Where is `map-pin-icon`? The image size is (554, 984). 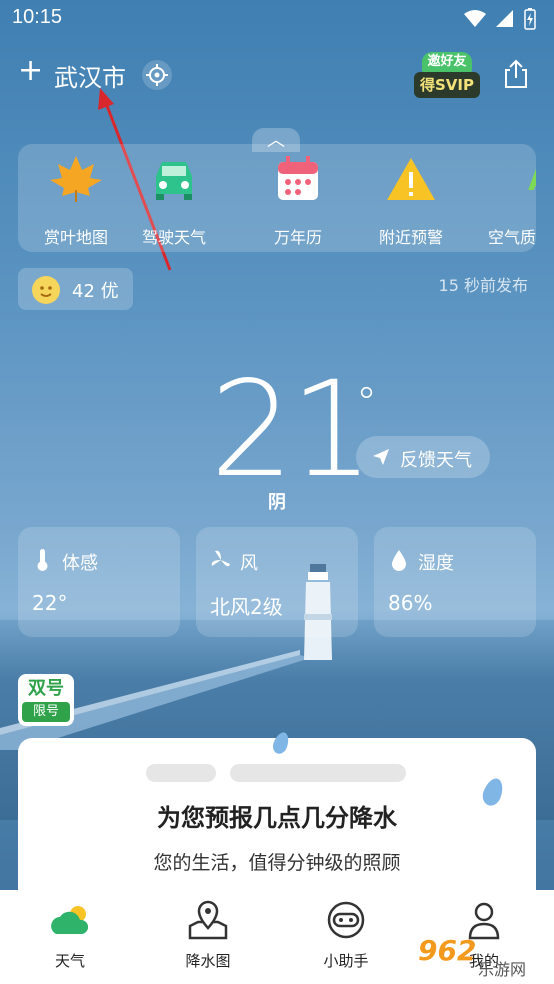
map-pin-icon is located at coordinates (208, 920).